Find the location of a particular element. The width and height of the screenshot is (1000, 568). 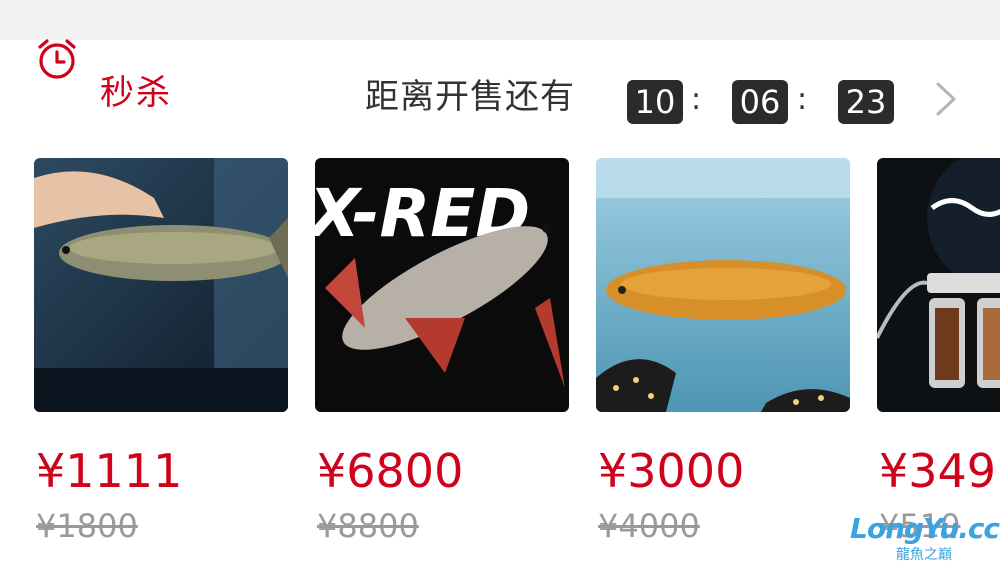

watermark-logo: LongYu.cc 龍魚之巔 is located at coordinates (925, 538).